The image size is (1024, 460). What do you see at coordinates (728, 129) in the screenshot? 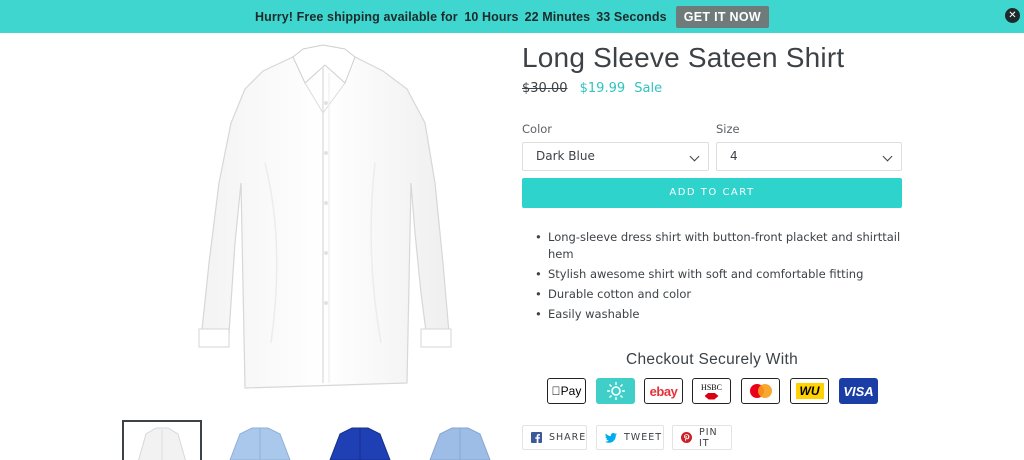
I see `size-label: Size` at bounding box center [728, 129].